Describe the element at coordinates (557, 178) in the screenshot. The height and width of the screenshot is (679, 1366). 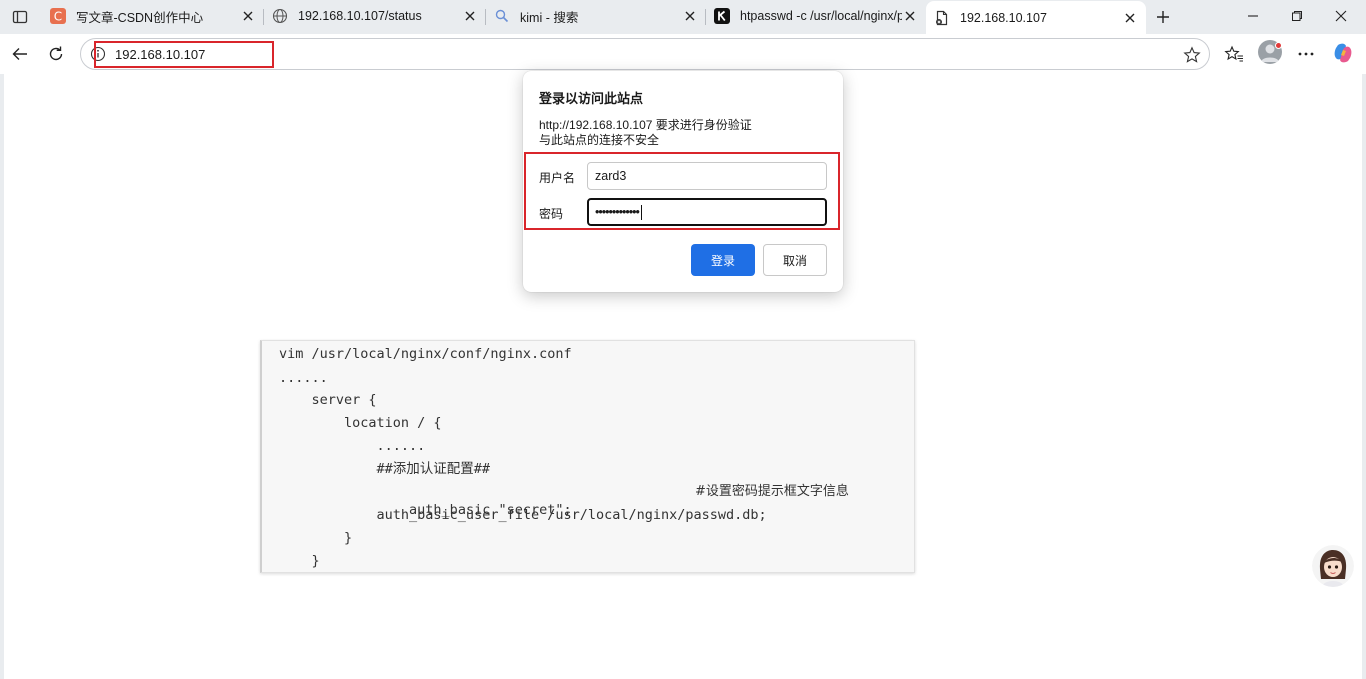
I see `username-label: 用户名` at that location.